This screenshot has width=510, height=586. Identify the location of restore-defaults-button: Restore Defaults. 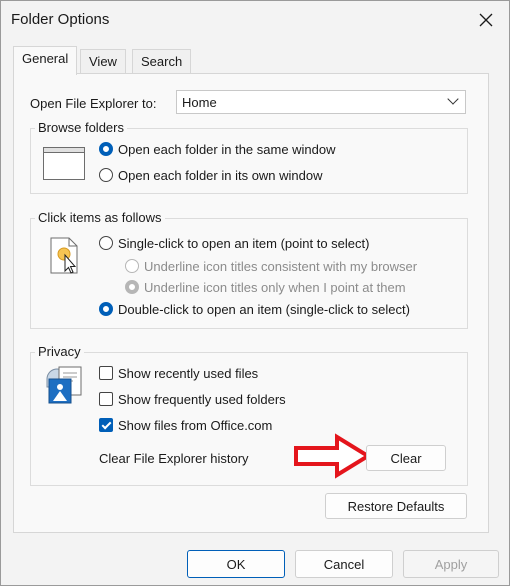
(396, 506).